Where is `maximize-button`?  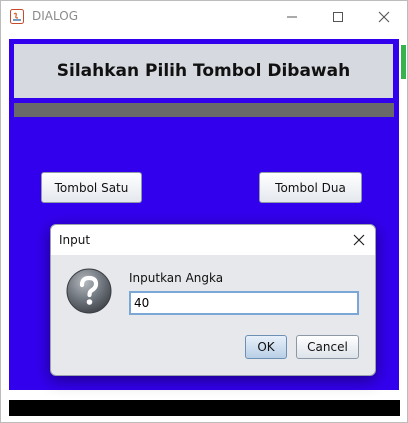
maximize-button is located at coordinates (338, 17).